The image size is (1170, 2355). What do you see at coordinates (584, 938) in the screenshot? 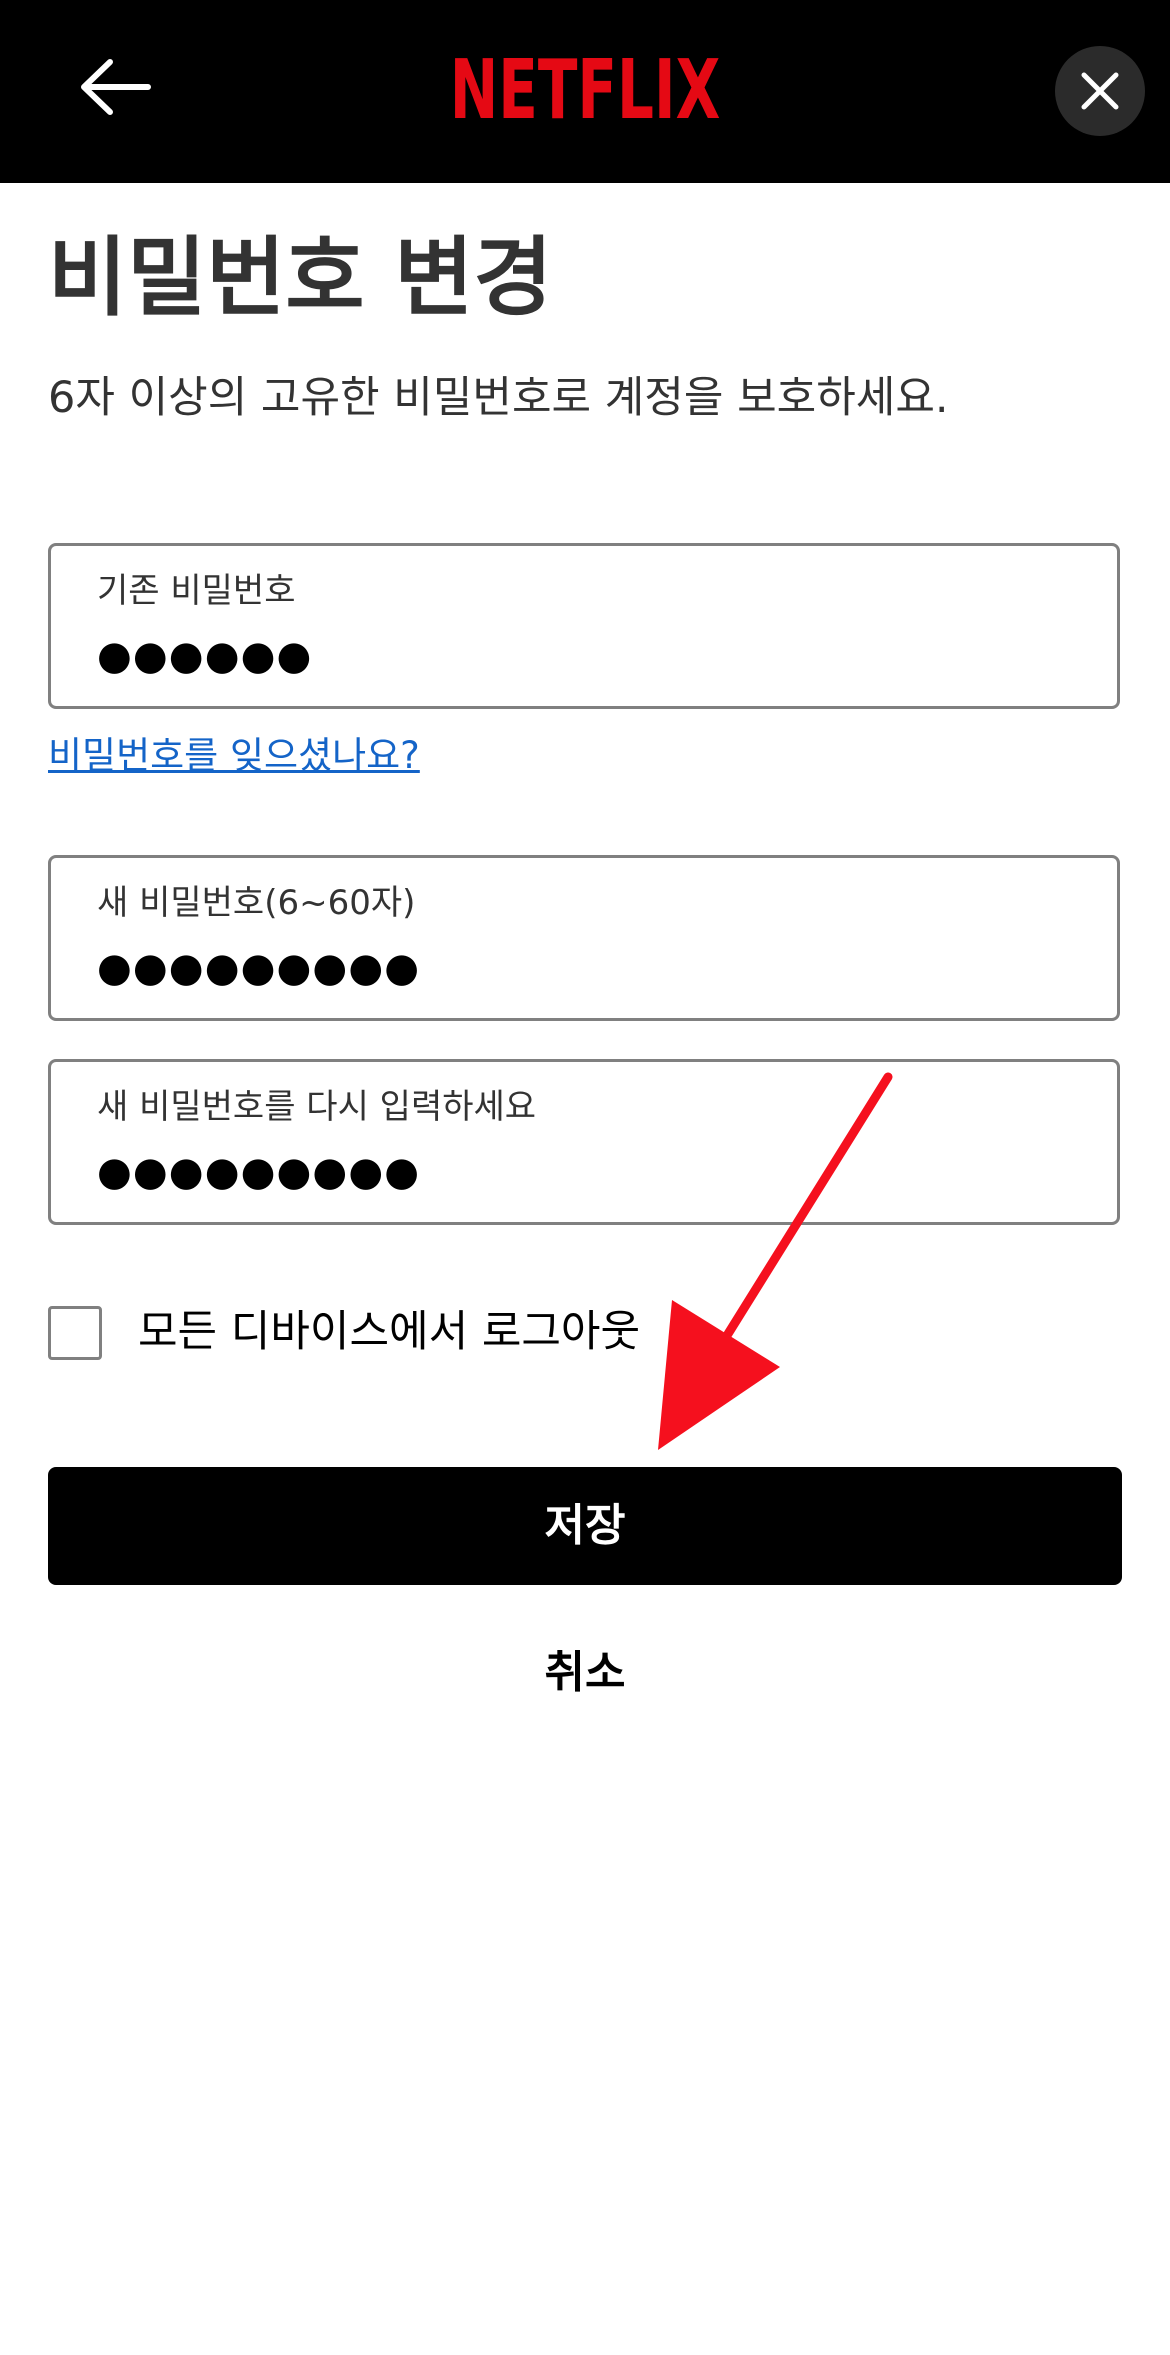
I see `new-password-field: 새 비밀번호(6~60자) ●●●●●●●●●` at bounding box center [584, 938].